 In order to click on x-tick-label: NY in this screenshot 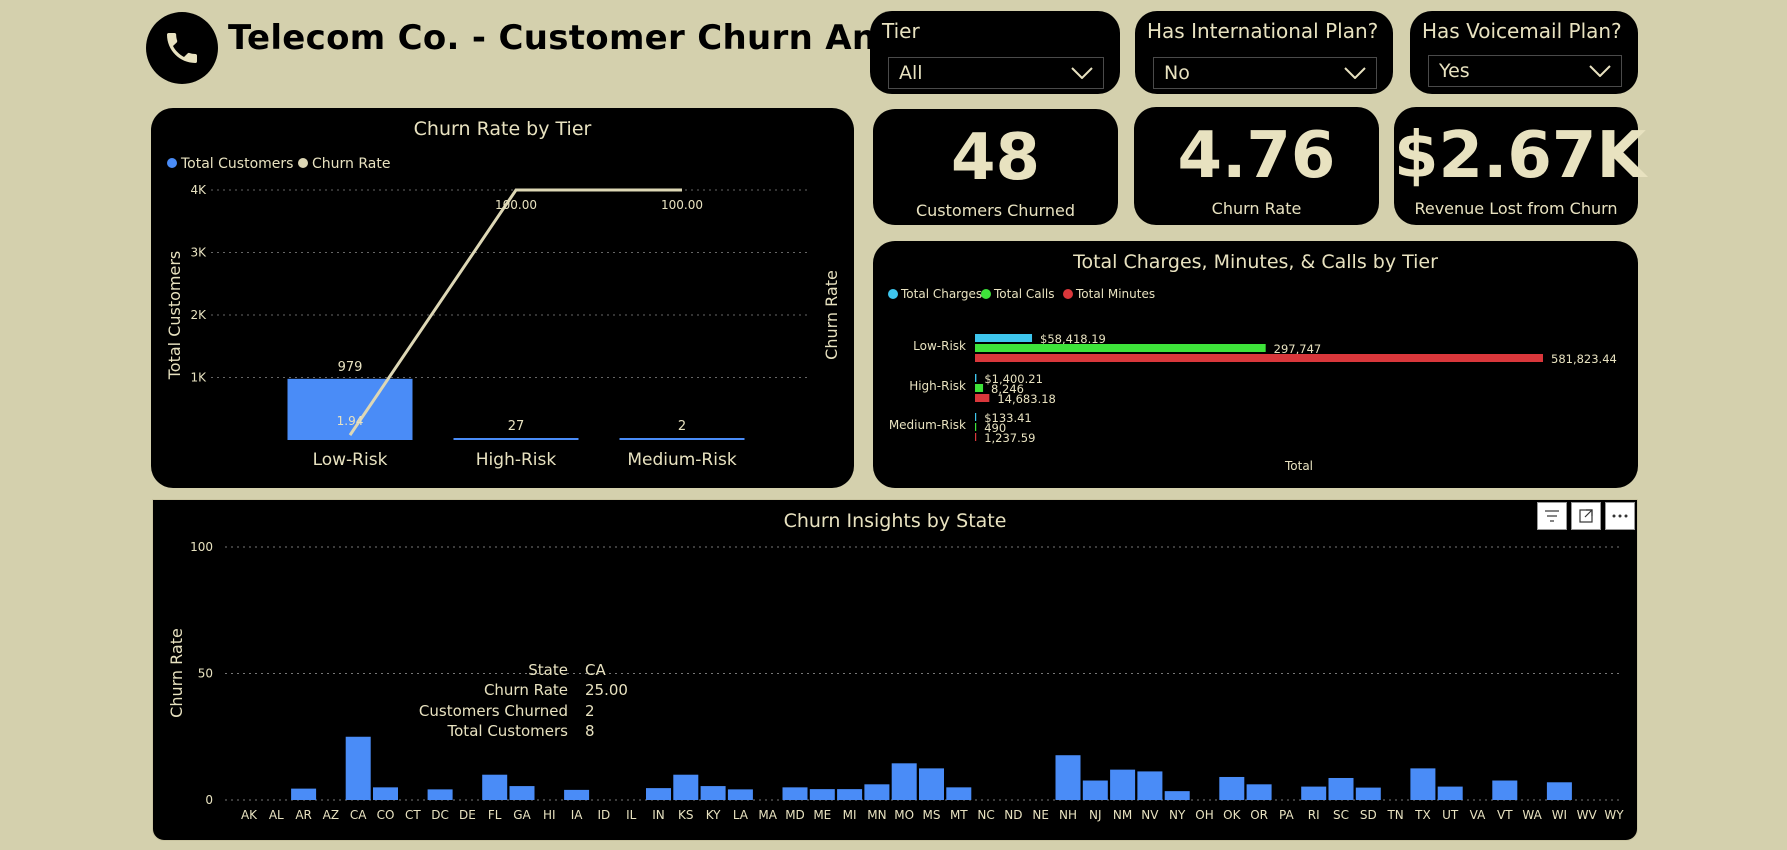, I will do `click(1177, 815)`.